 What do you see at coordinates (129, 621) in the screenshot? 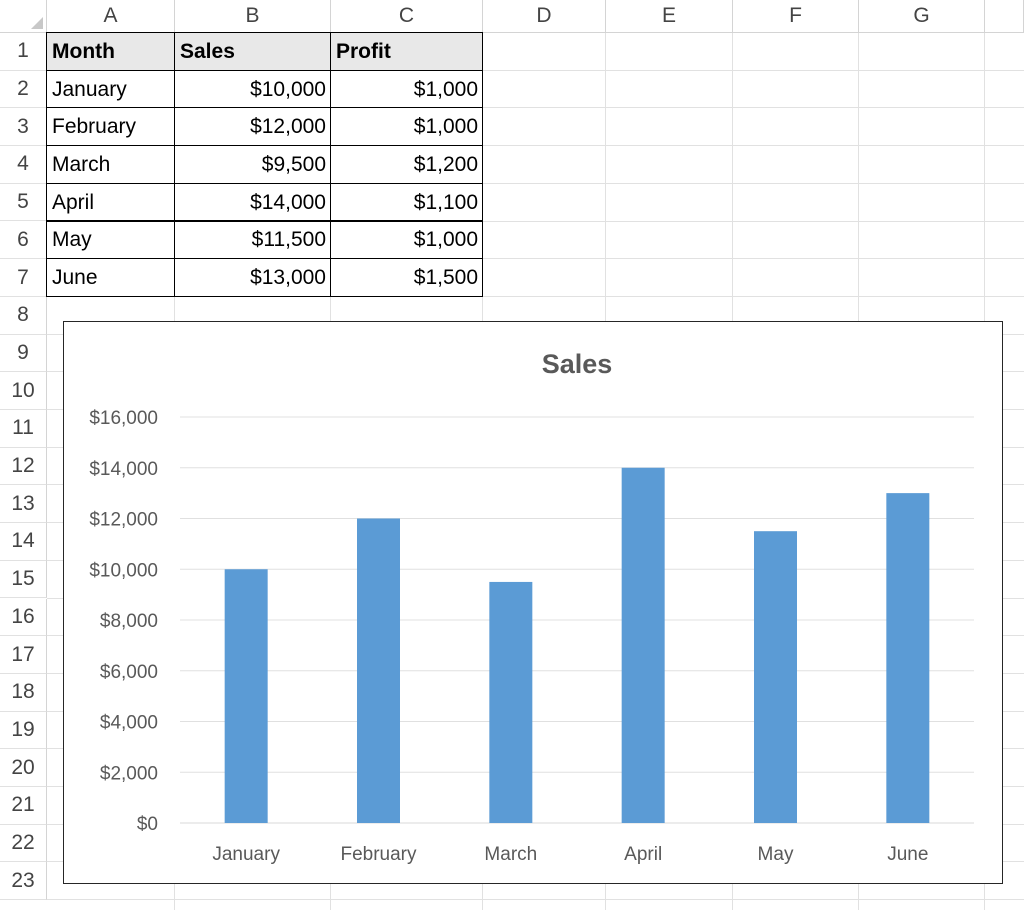
I see `y-tick-label: $8,000` at bounding box center [129, 621].